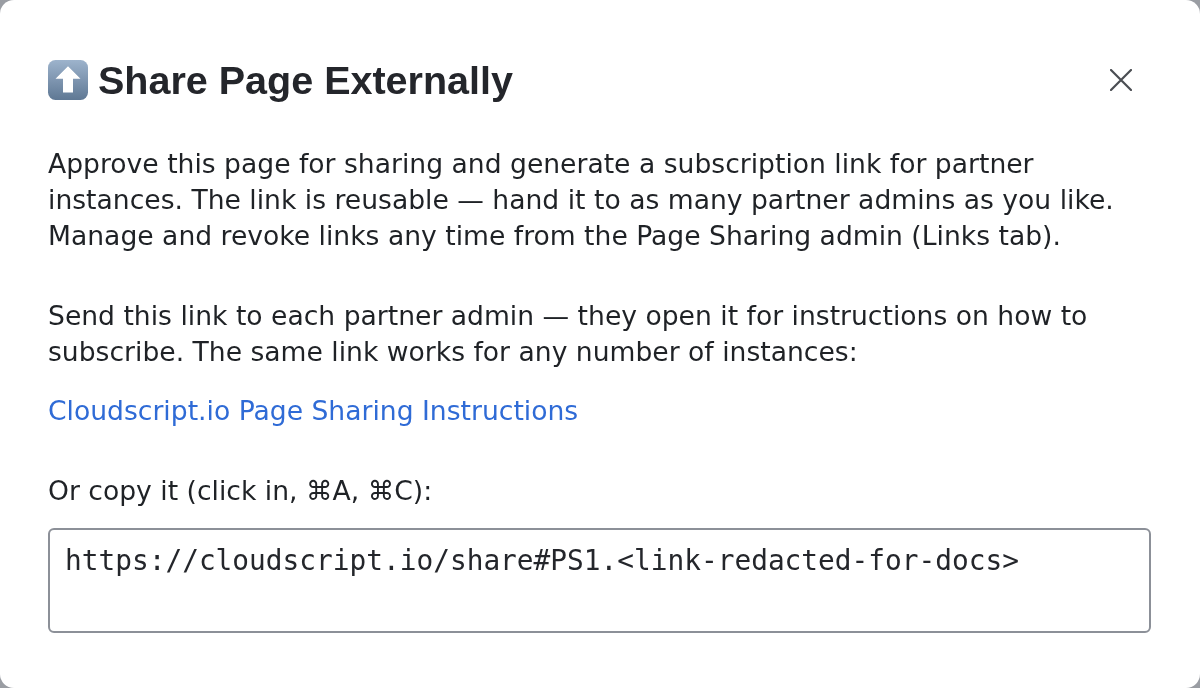  I want to click on link-field: https://cloudscript.io/share#PS1.<link-redacted-for-docs>, so click(599, 580).